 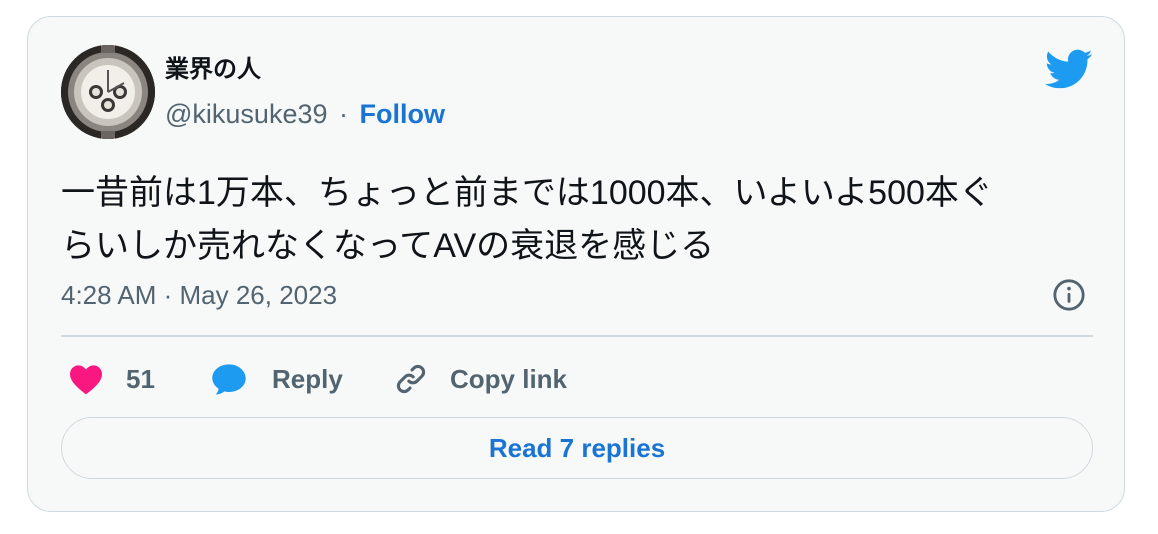 What do you see at coordinates (213, 70) in the screenshot?
I see `author-display-name: 業界の人` at bounding box center [213, 70].